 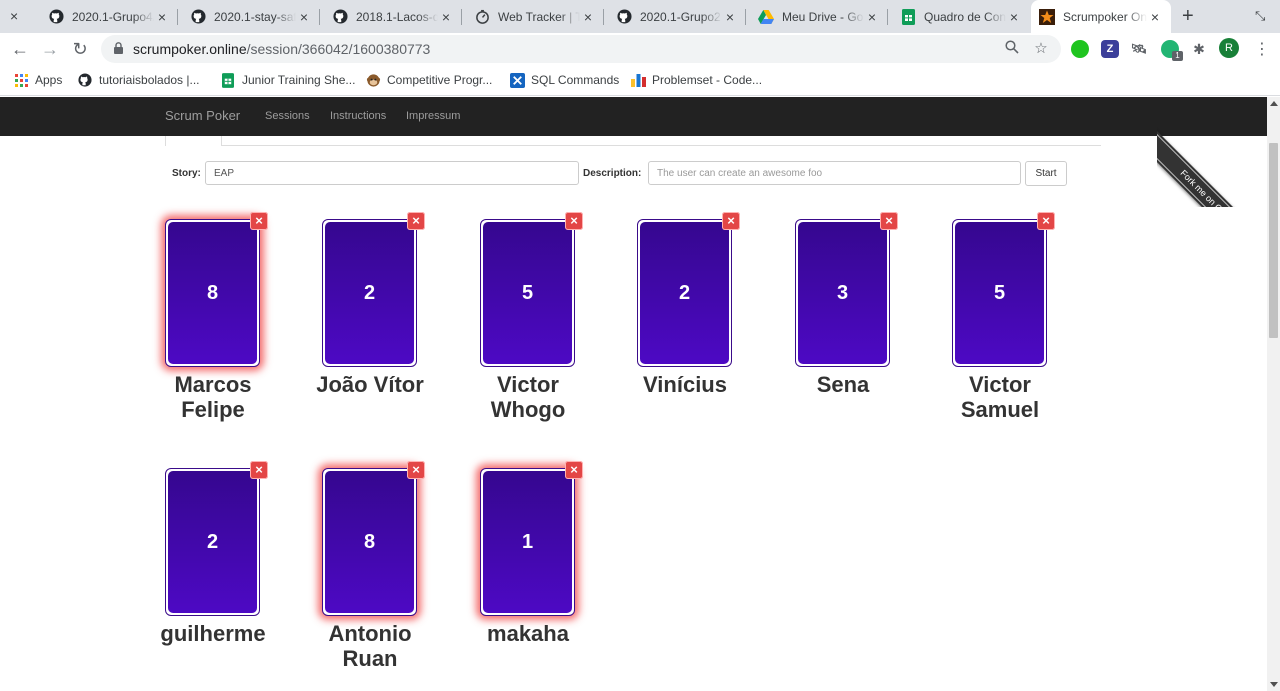 What do you see at coordinates (21, 80) in the screenshot?
I see `apps-grid-icon` at bounding box center [21, 80].